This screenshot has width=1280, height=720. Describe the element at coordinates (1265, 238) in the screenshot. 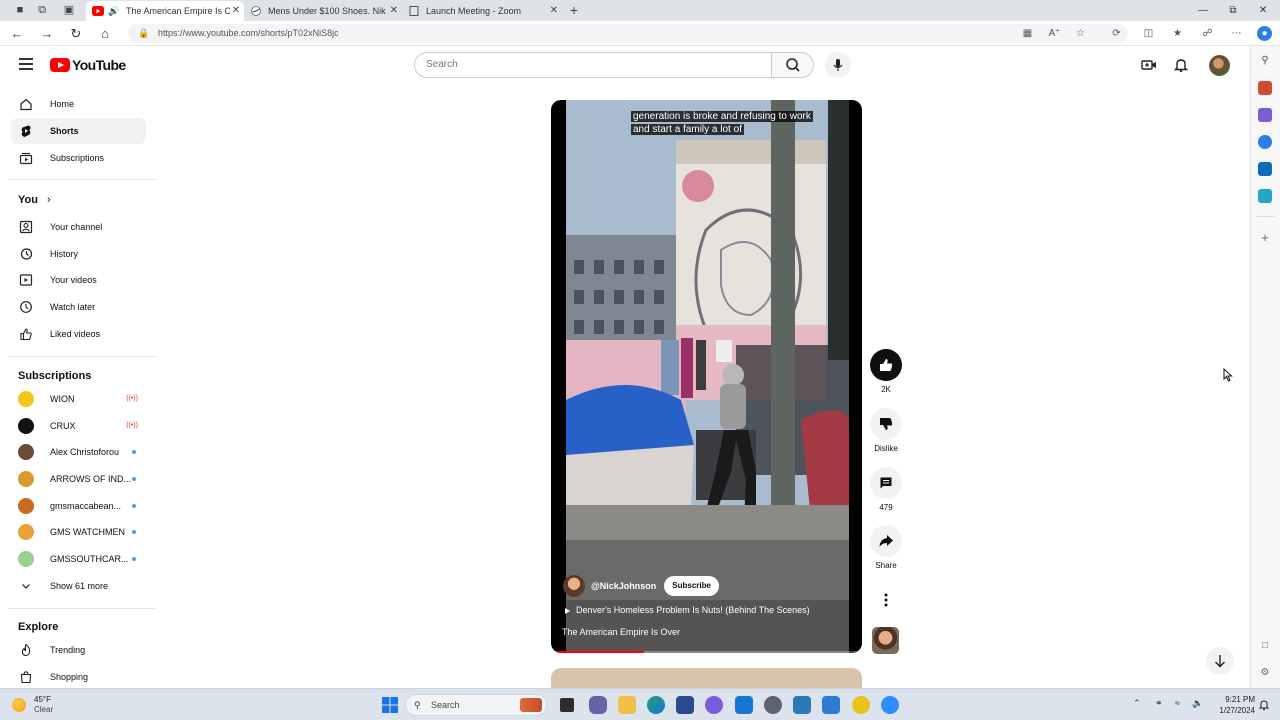

I see `add-sidebar-icon: +` at that location.